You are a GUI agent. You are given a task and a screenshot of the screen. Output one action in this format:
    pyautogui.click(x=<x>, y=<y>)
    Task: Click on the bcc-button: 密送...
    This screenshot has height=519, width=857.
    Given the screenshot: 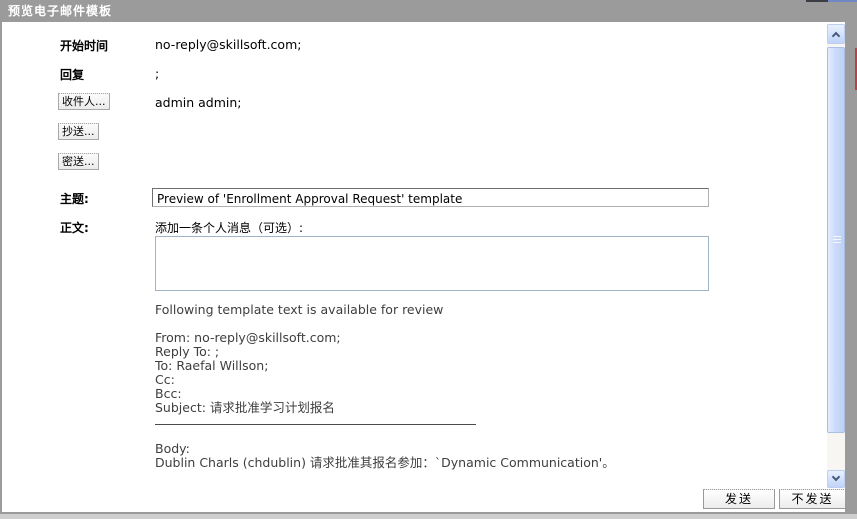 What is the action you would take?
    pyautogui.click(x=78, y=161)
    